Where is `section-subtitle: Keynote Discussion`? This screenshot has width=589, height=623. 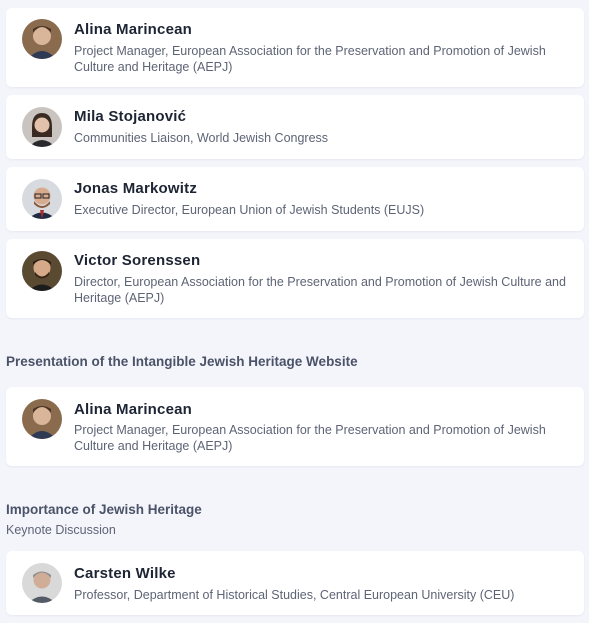 section-subtitle: Keynote Discussion is located at coordinates (61, 530).